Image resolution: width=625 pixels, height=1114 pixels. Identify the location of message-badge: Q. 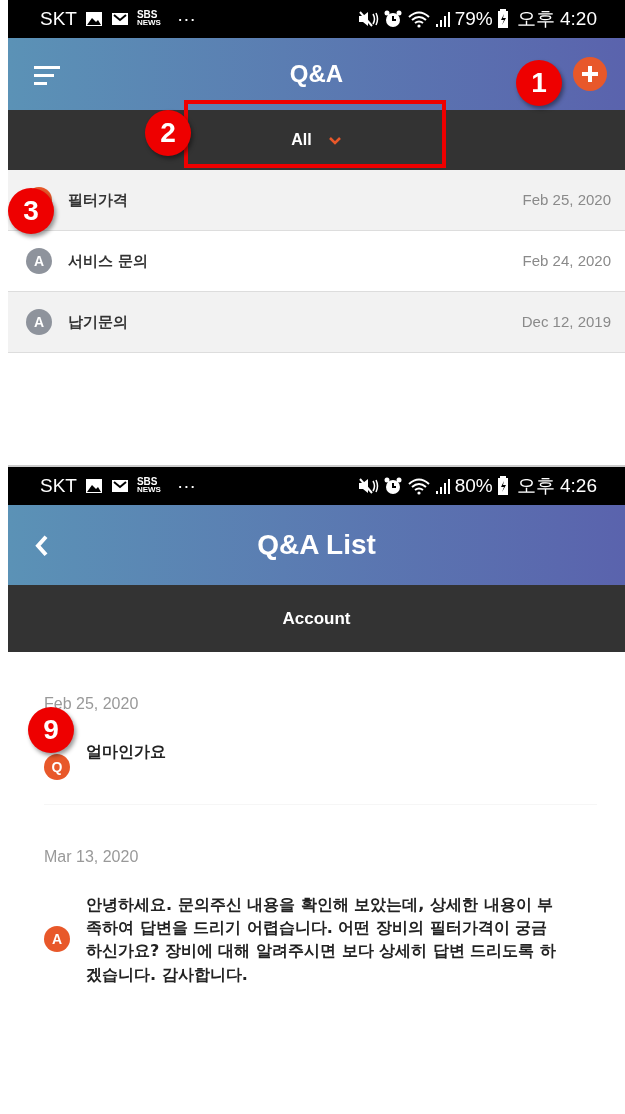
(57, 767).